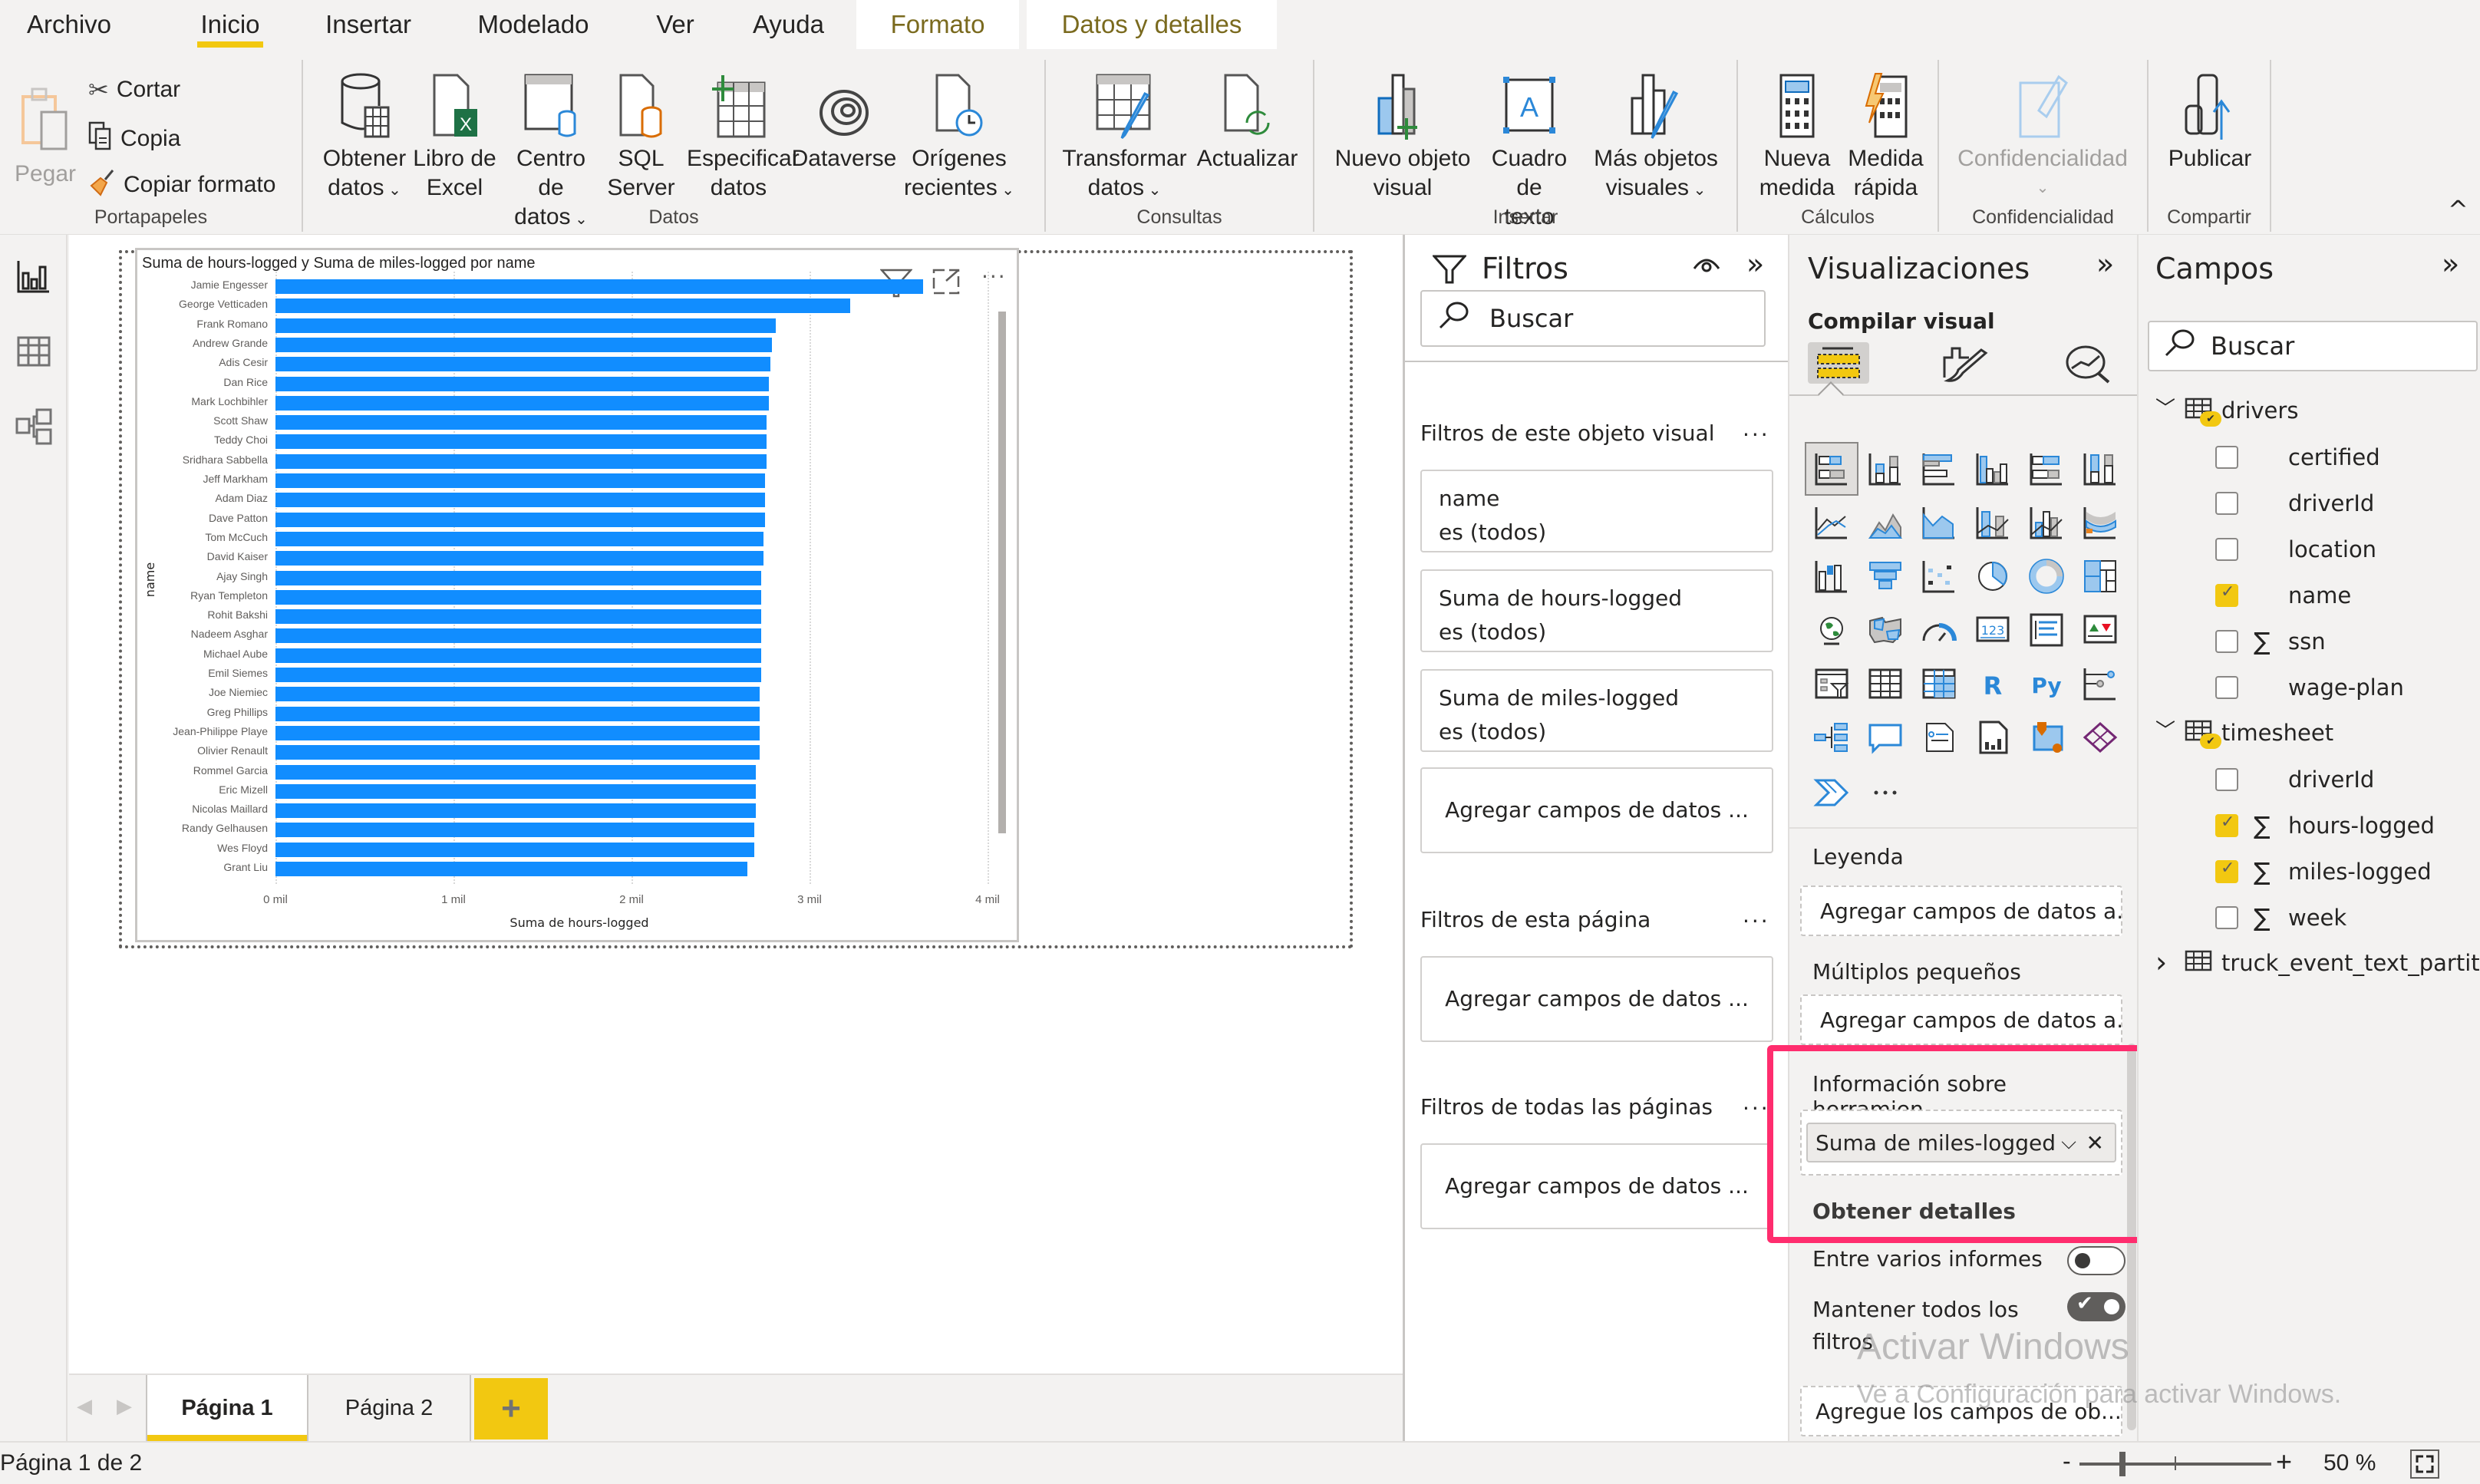  I want to click on new-measure-button: Nueva medida, so click(1797, 137).